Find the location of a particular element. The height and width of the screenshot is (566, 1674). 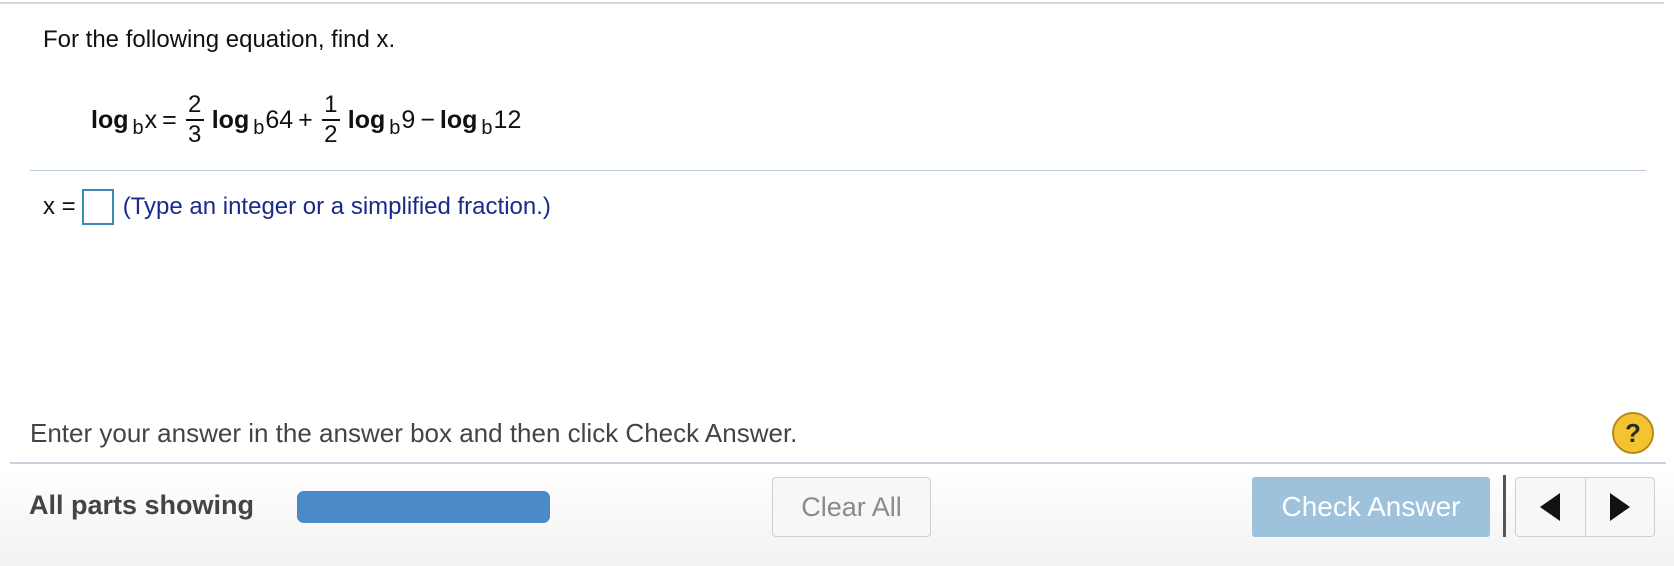

top-divider is located at coordinates (832, 3).